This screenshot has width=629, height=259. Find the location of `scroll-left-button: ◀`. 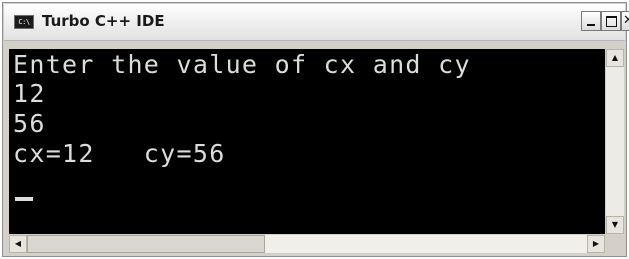

scroll-left-button: ◀ is located at coordinates (18, 244).